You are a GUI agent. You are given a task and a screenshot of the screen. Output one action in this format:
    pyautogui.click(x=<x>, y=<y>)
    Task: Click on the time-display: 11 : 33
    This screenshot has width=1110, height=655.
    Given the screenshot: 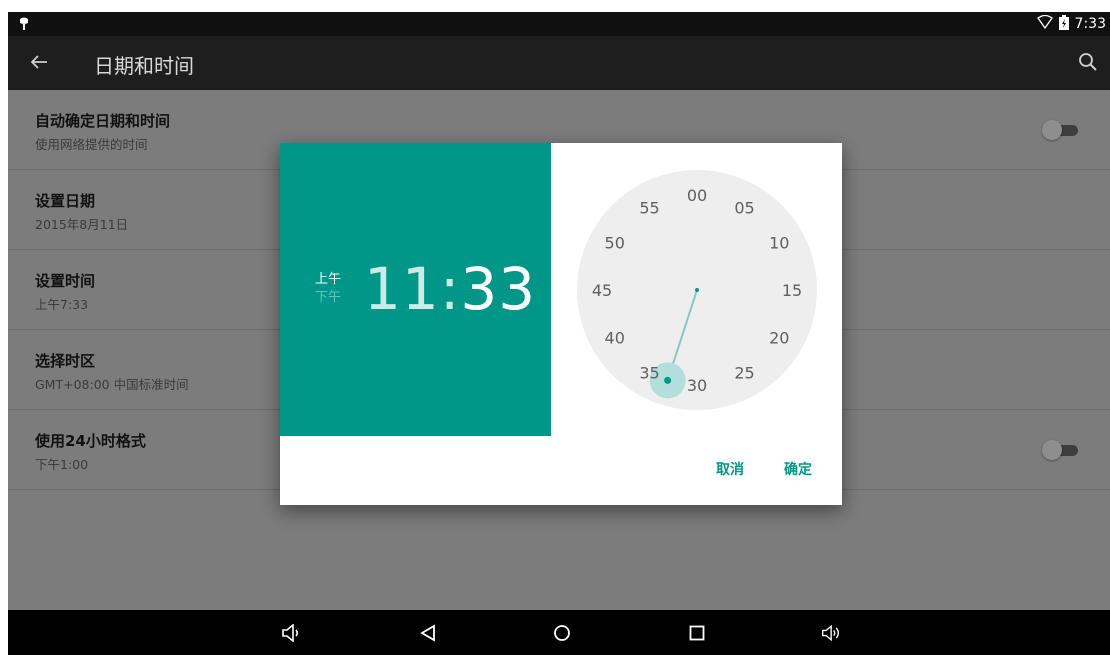 What is the action you would take?
    pyautogui.click(x=450, y=289)
    